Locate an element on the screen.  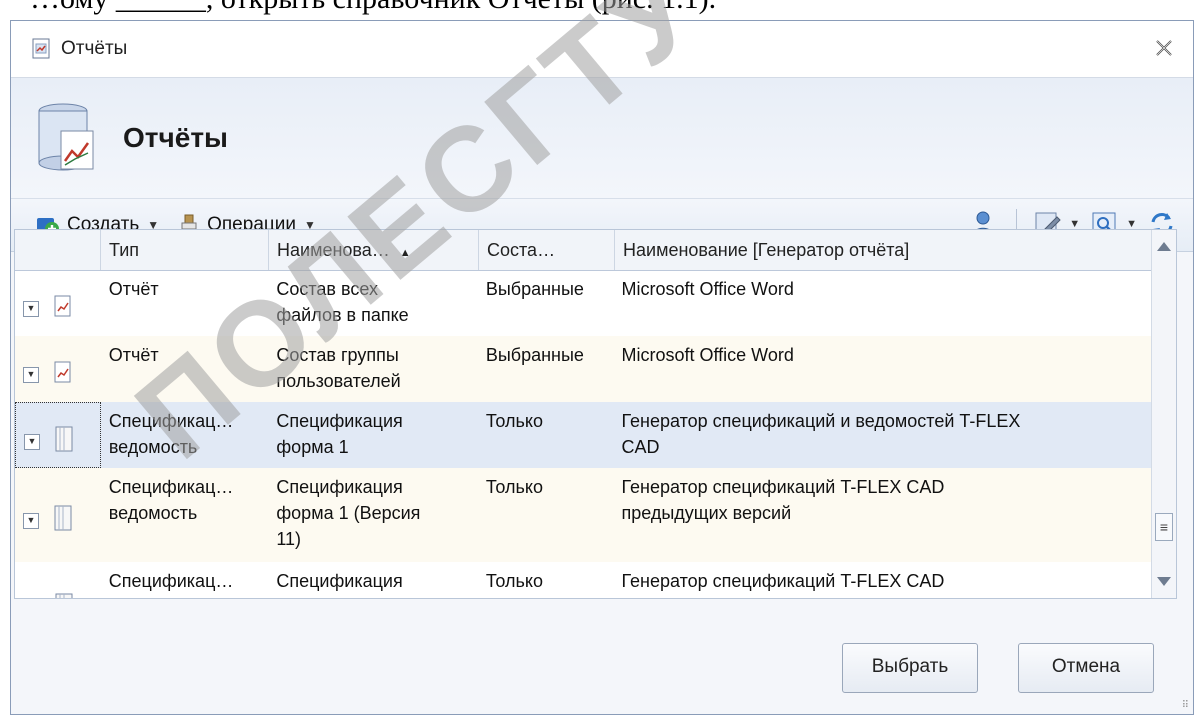
scroll-down-icon is located at coordinates (1164, 581).